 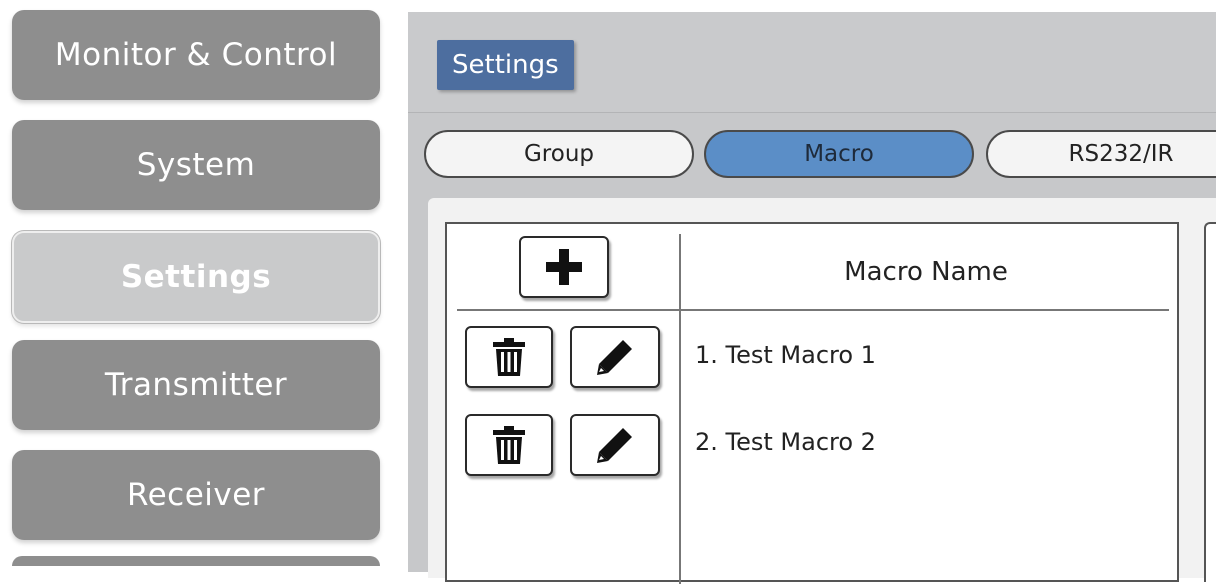 I want to click on sidebar-item-label: System, so click(x=196, y=165).